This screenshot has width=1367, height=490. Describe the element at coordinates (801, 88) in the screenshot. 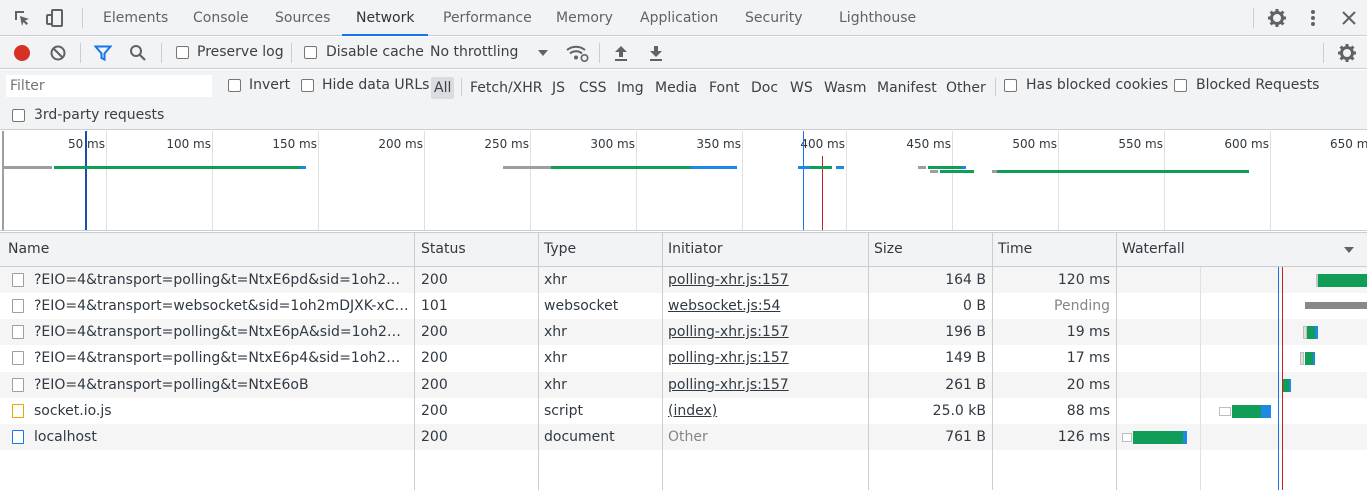

I see `filter-type-ws: WS` at that location.